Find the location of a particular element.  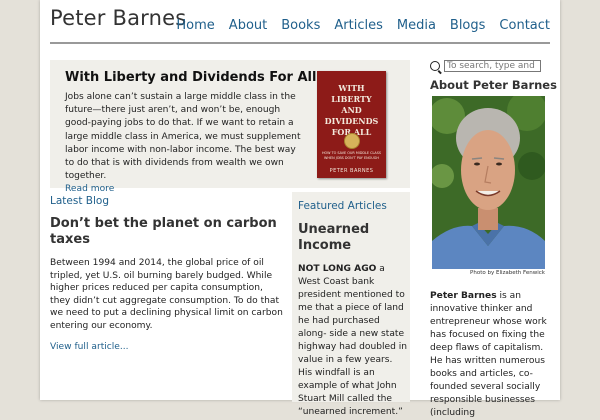

nav-books: Books is located at coordinates (300, 25).